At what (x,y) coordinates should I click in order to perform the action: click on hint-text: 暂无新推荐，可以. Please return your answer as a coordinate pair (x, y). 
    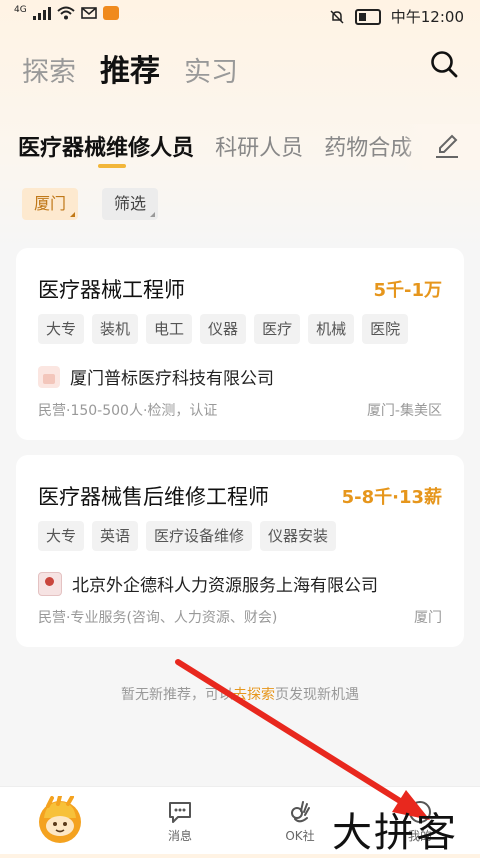
    Looking at the image, I should click on (177, 695).